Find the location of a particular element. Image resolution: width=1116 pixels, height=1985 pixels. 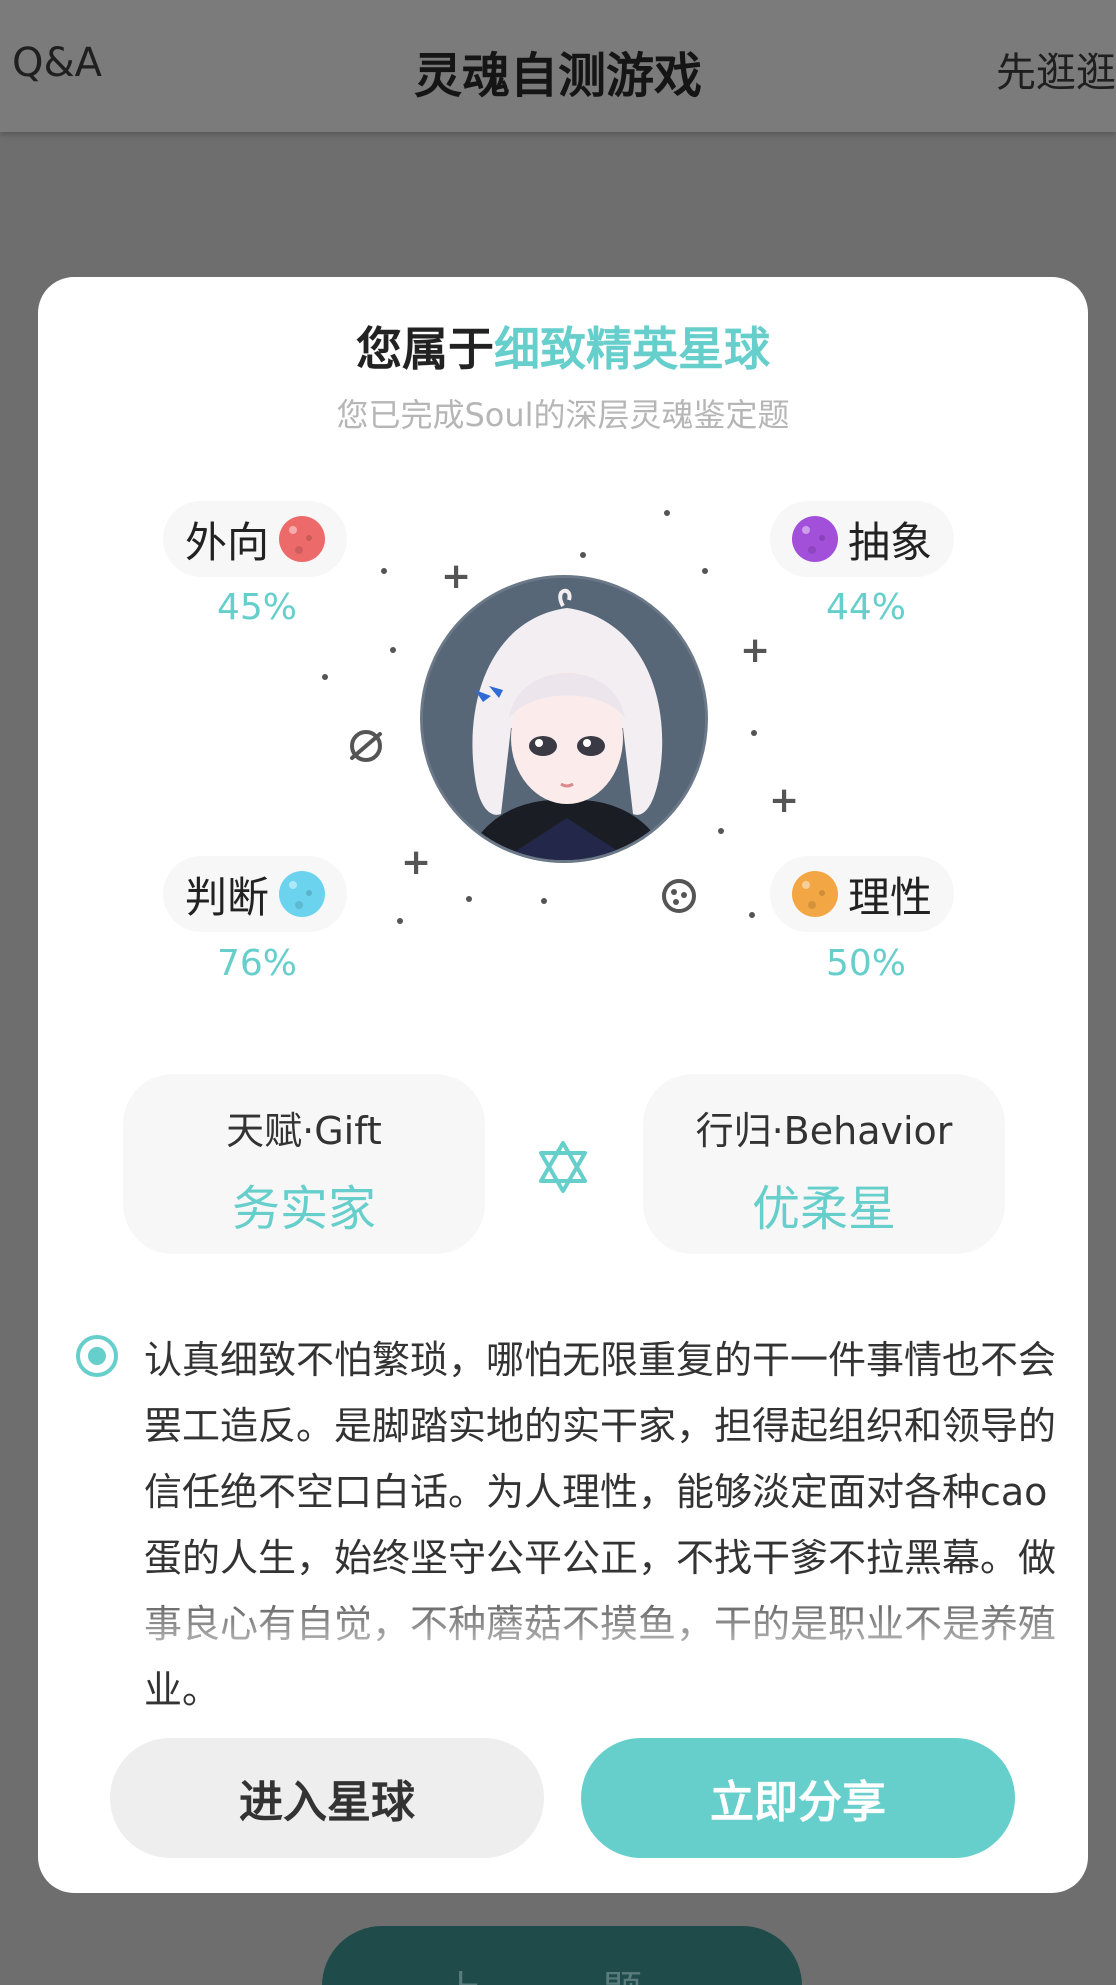

orange-planet-icon is located at coordinates (815, 894).